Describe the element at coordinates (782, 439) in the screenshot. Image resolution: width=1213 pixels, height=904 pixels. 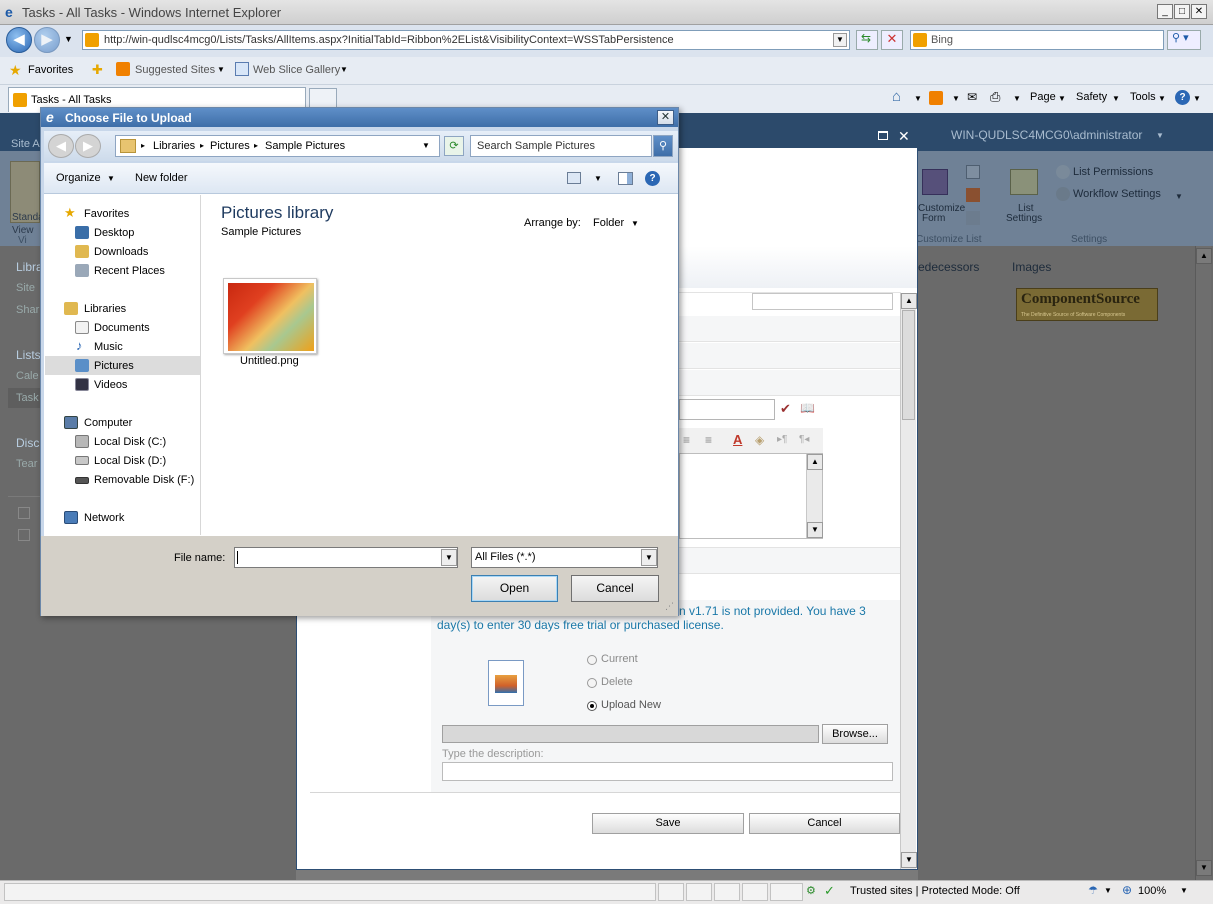
I see `ltr-icon: ▸¶` at that location.